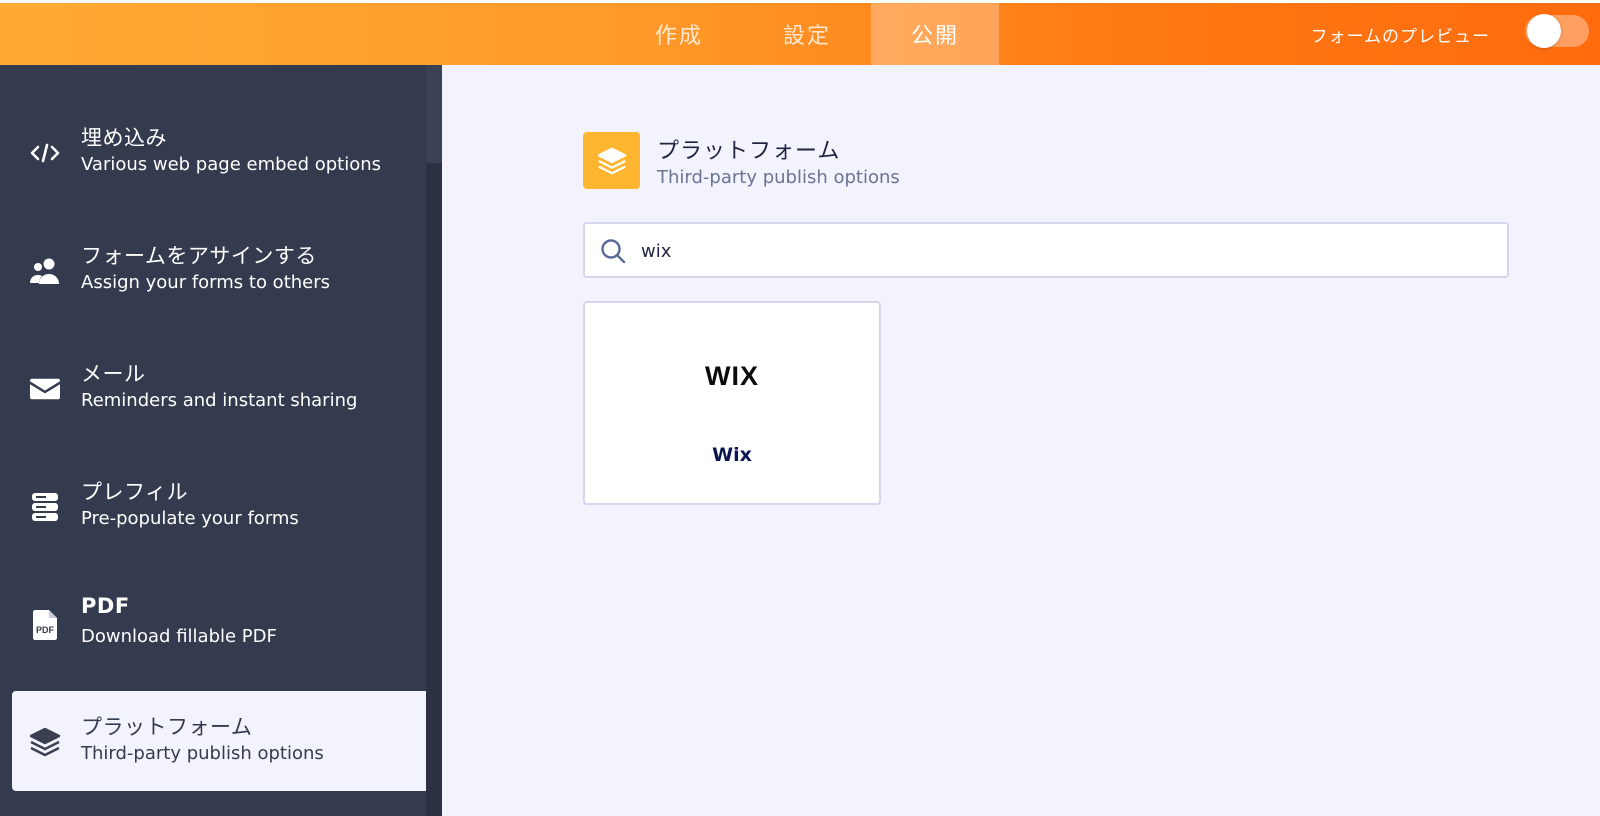 This screenshot has height=816, width=1600. I want to click on sidebar-item-assign-forms: フォームをアサインする Assign your forms to others, so click(213, 270).